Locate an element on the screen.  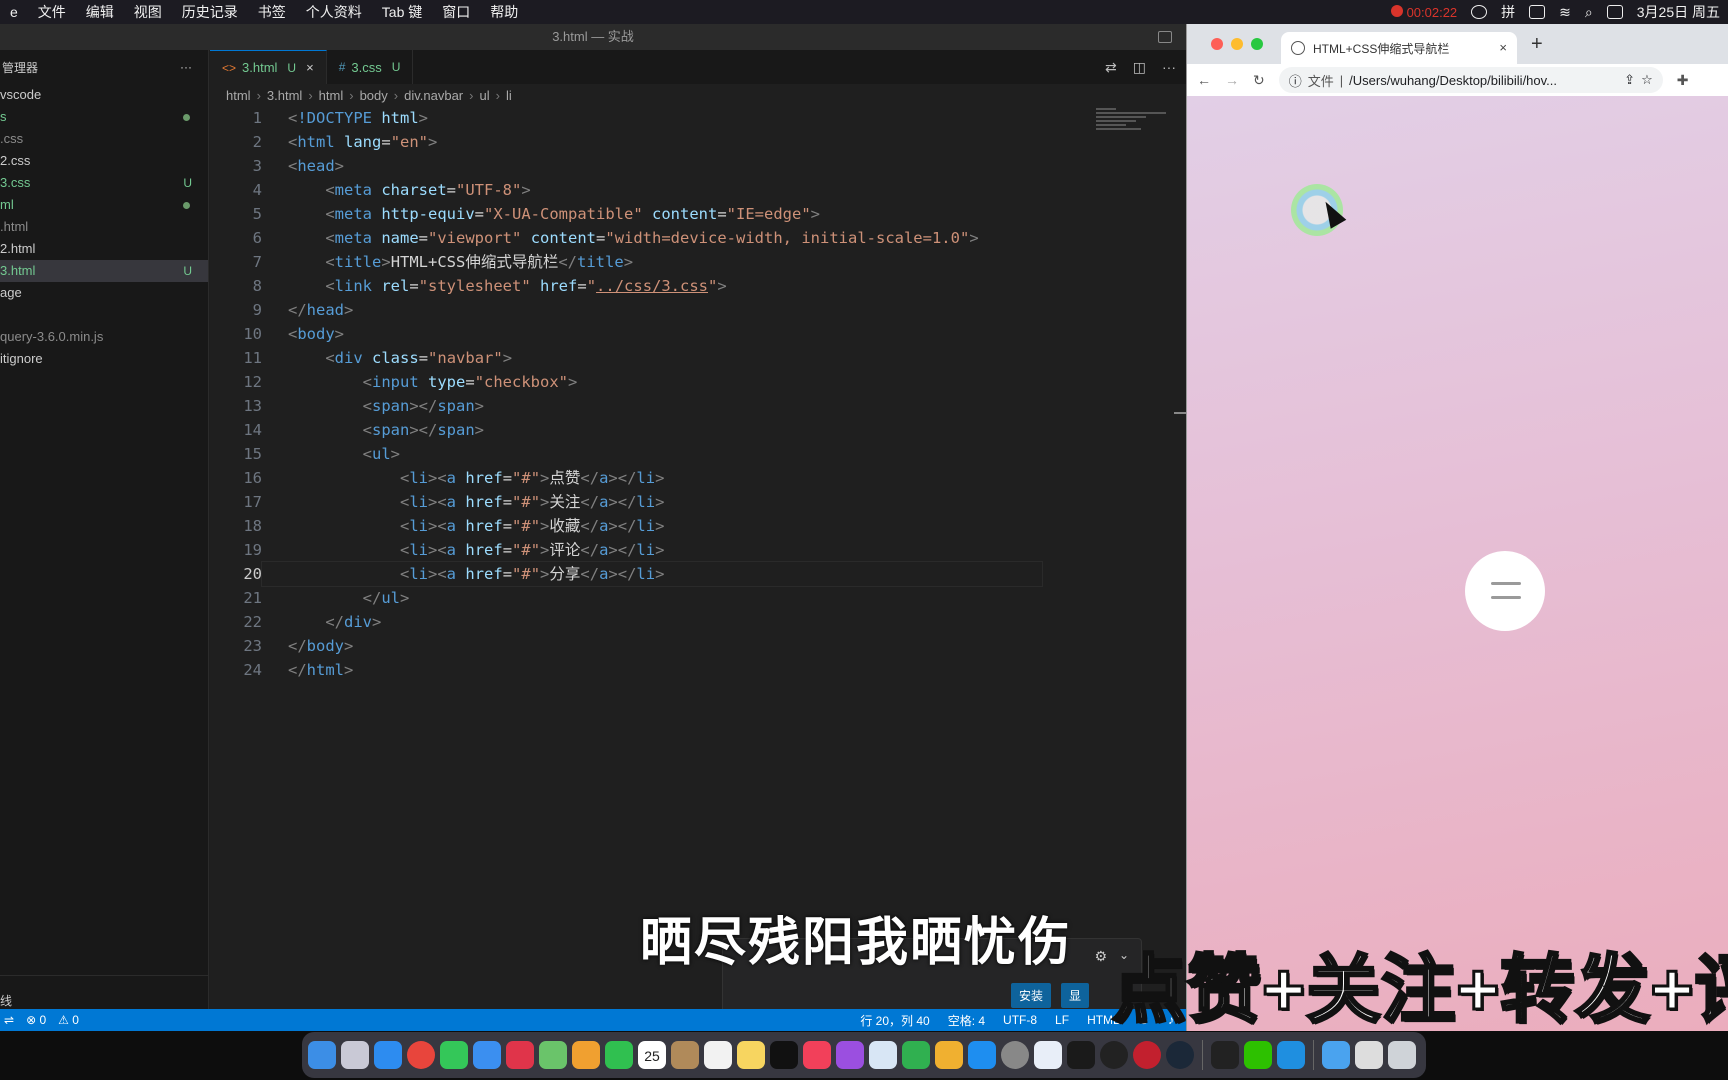
podcasts-icon is located at coordinates (850, 1055).